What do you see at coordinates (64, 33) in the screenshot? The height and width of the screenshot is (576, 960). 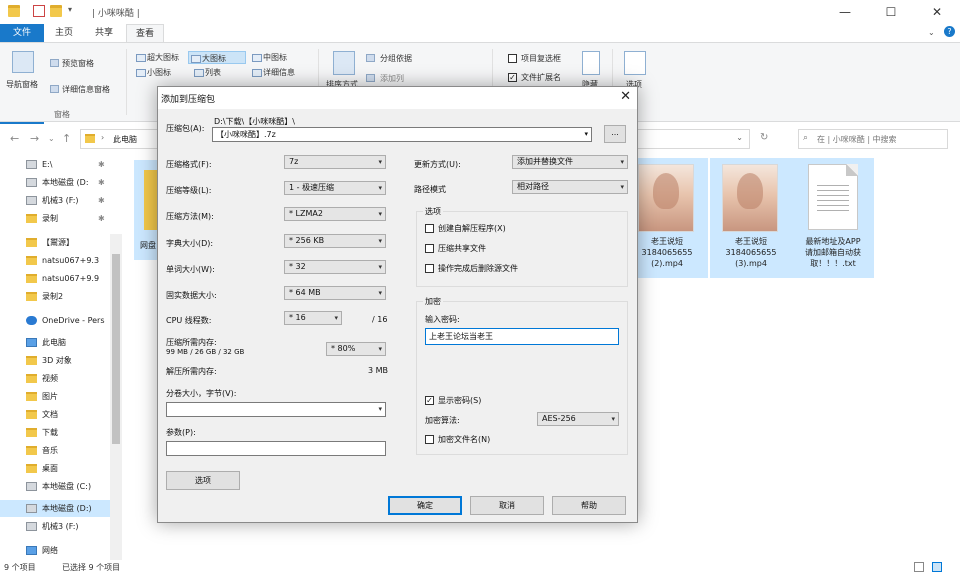 I see `tab-home: 主页` at bounding box center [64, 33].